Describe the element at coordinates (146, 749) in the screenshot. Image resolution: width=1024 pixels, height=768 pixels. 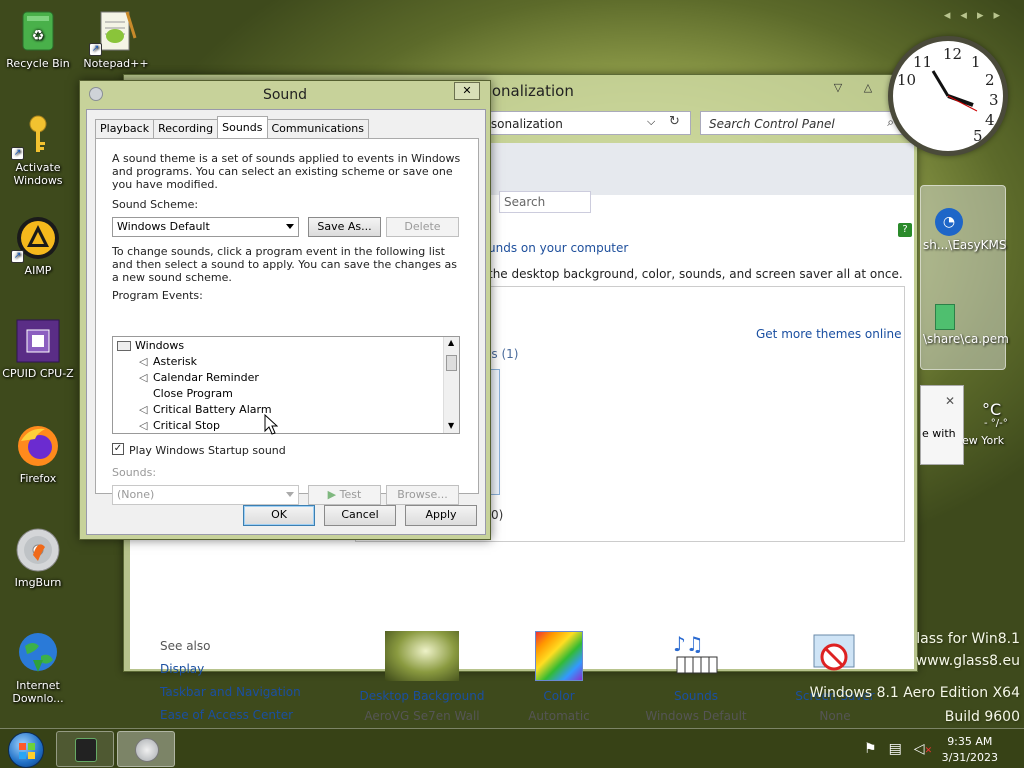
I see `taskbar-sound-button` at that location.